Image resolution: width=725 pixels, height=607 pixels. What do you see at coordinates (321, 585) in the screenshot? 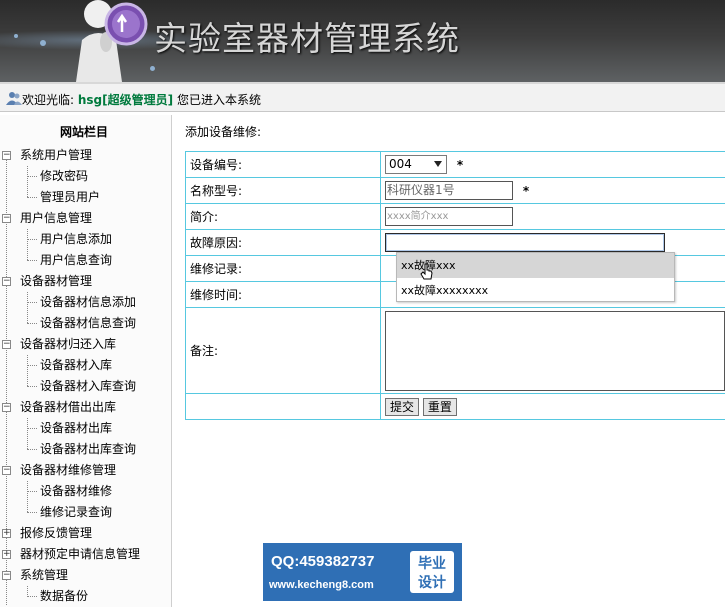
I see `watermark-url: www.kecheng8.com` at bounding box center [321, 585].